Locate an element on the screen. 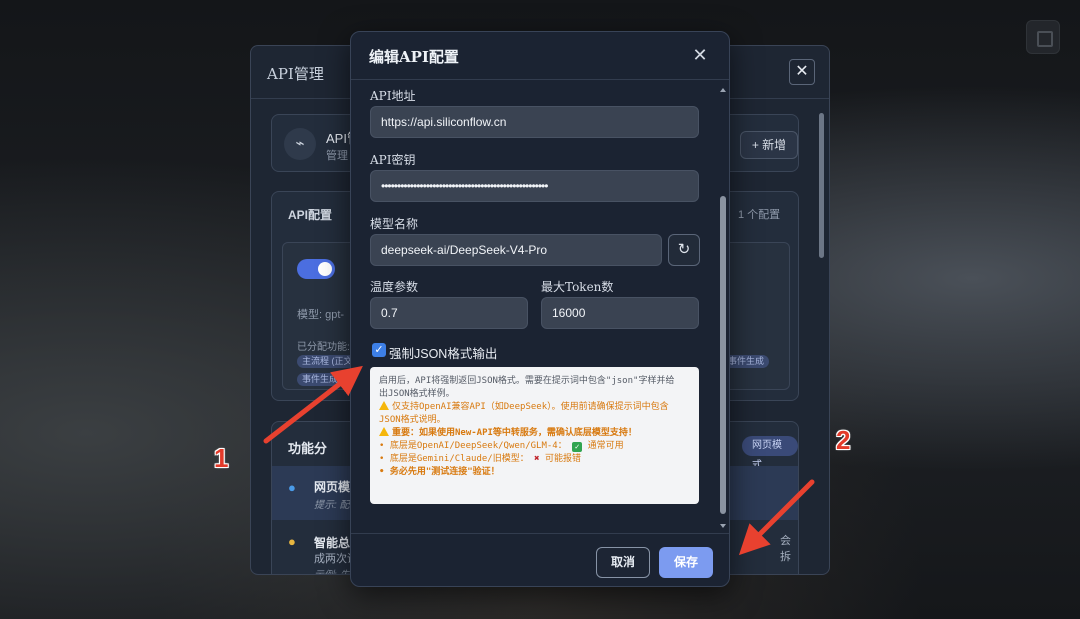 This screenshot has height=619, width=1080. web-mode-badge: 网页模式 is located at coordinates (770, 453).